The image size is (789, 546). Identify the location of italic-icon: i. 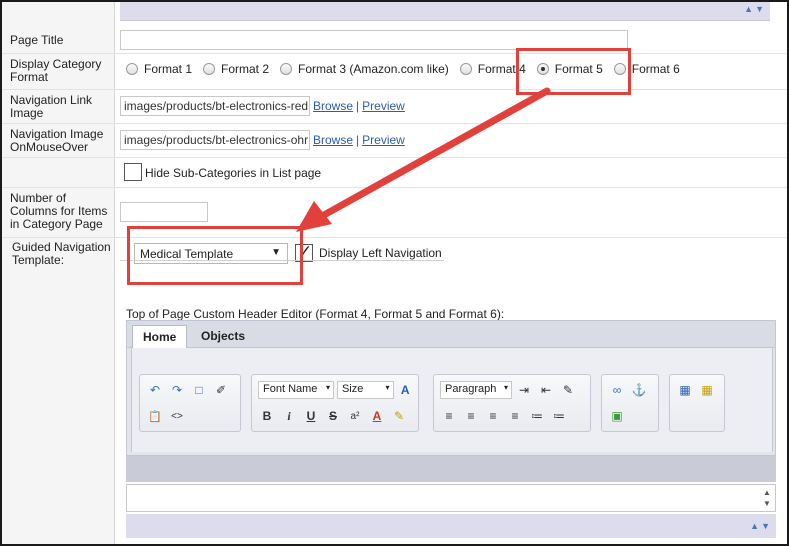
(289, 416).